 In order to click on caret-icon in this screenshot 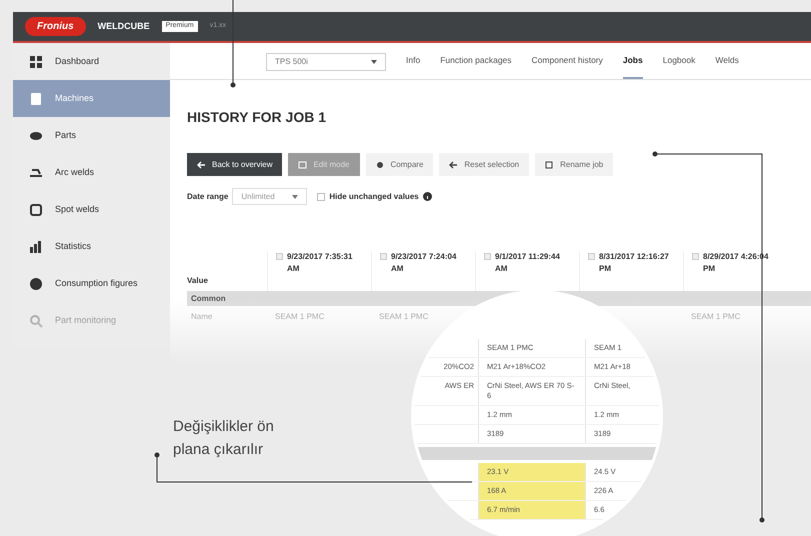, I will do `click(374, 62)`.